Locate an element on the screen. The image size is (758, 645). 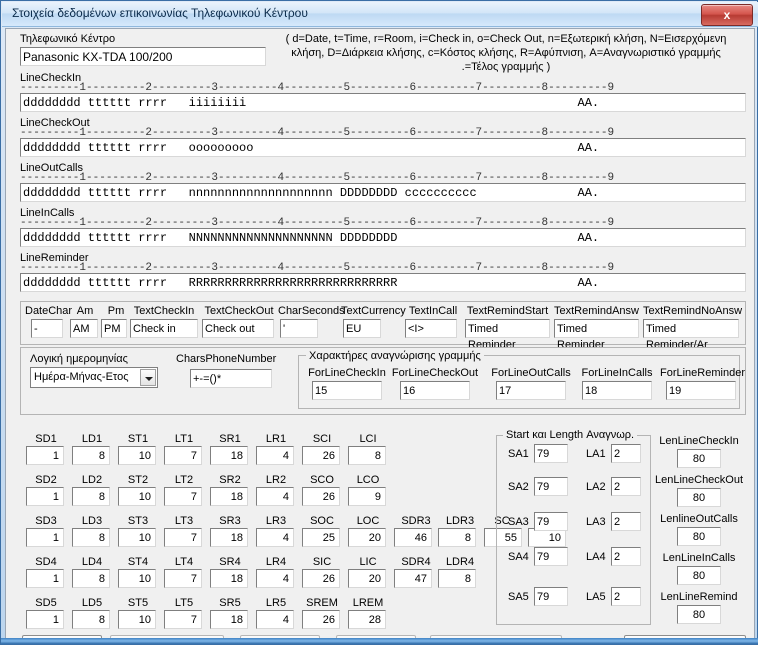
field-ldr4-input: 8 is located at coordinates (457, 578).